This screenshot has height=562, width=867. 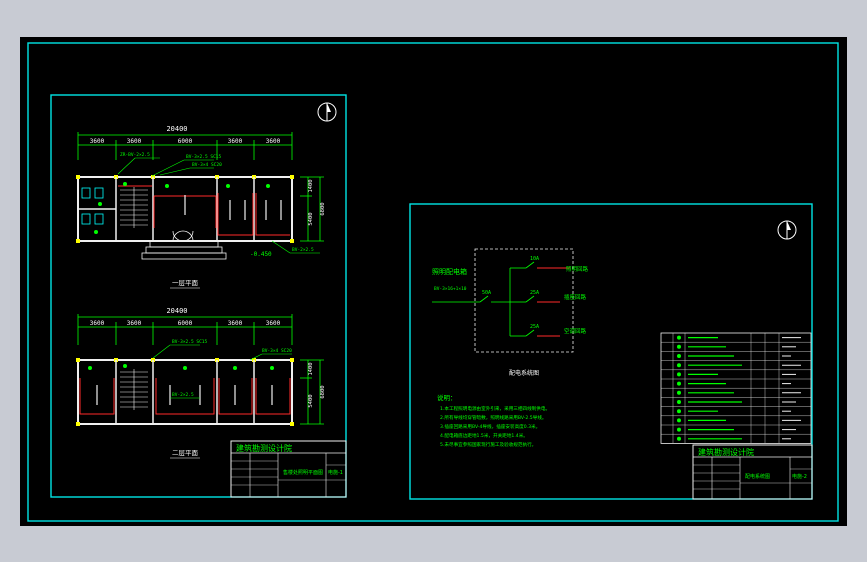 I want to click on left-title-sheet: 电施-1, so click(x=335, y=472).